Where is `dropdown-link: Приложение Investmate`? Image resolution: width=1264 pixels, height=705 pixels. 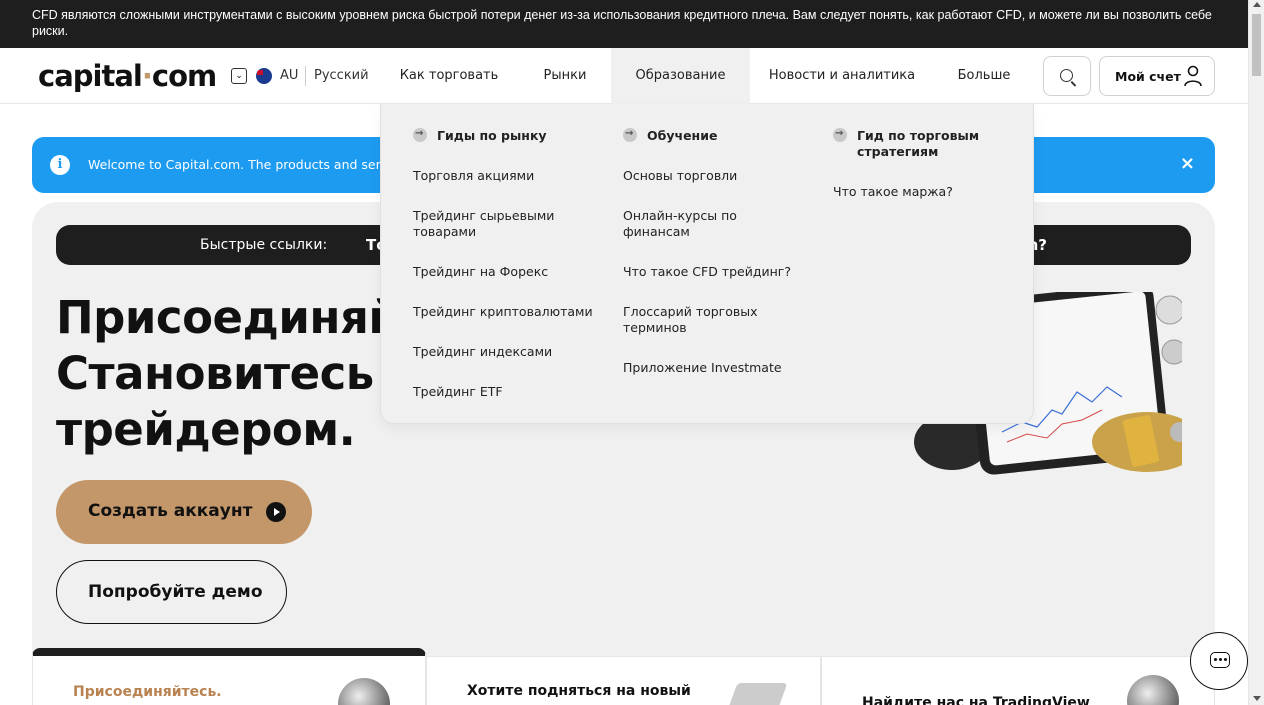
dropdown-link: Приложение Investmate is located at coordinates (713, 368).